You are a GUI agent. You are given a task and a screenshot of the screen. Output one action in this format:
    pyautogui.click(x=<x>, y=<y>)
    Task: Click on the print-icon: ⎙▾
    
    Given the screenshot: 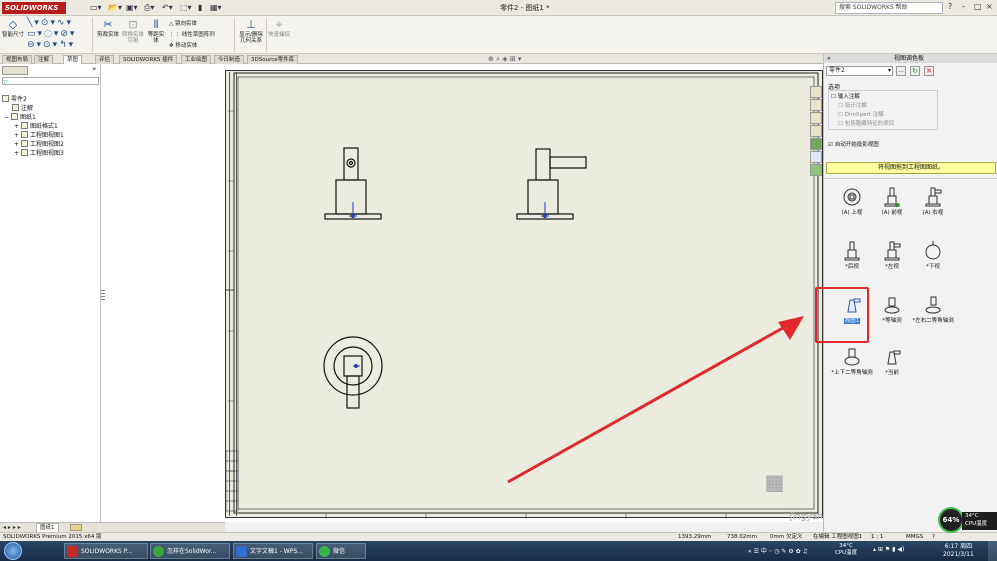 What is the action you would take?
    pyautogui.click(x=149, y=8)
    